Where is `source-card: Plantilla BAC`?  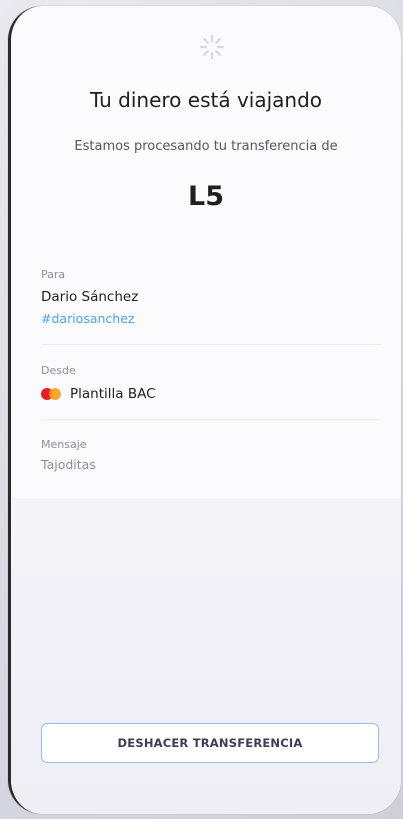 source-card: Plantilla BAC is located at coordinates (98, 394).